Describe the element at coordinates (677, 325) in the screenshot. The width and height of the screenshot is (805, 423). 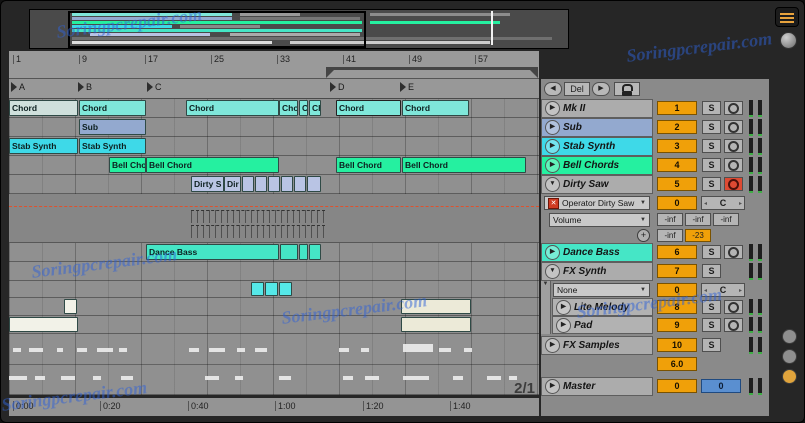
I see `track-activator: 9` at that location.